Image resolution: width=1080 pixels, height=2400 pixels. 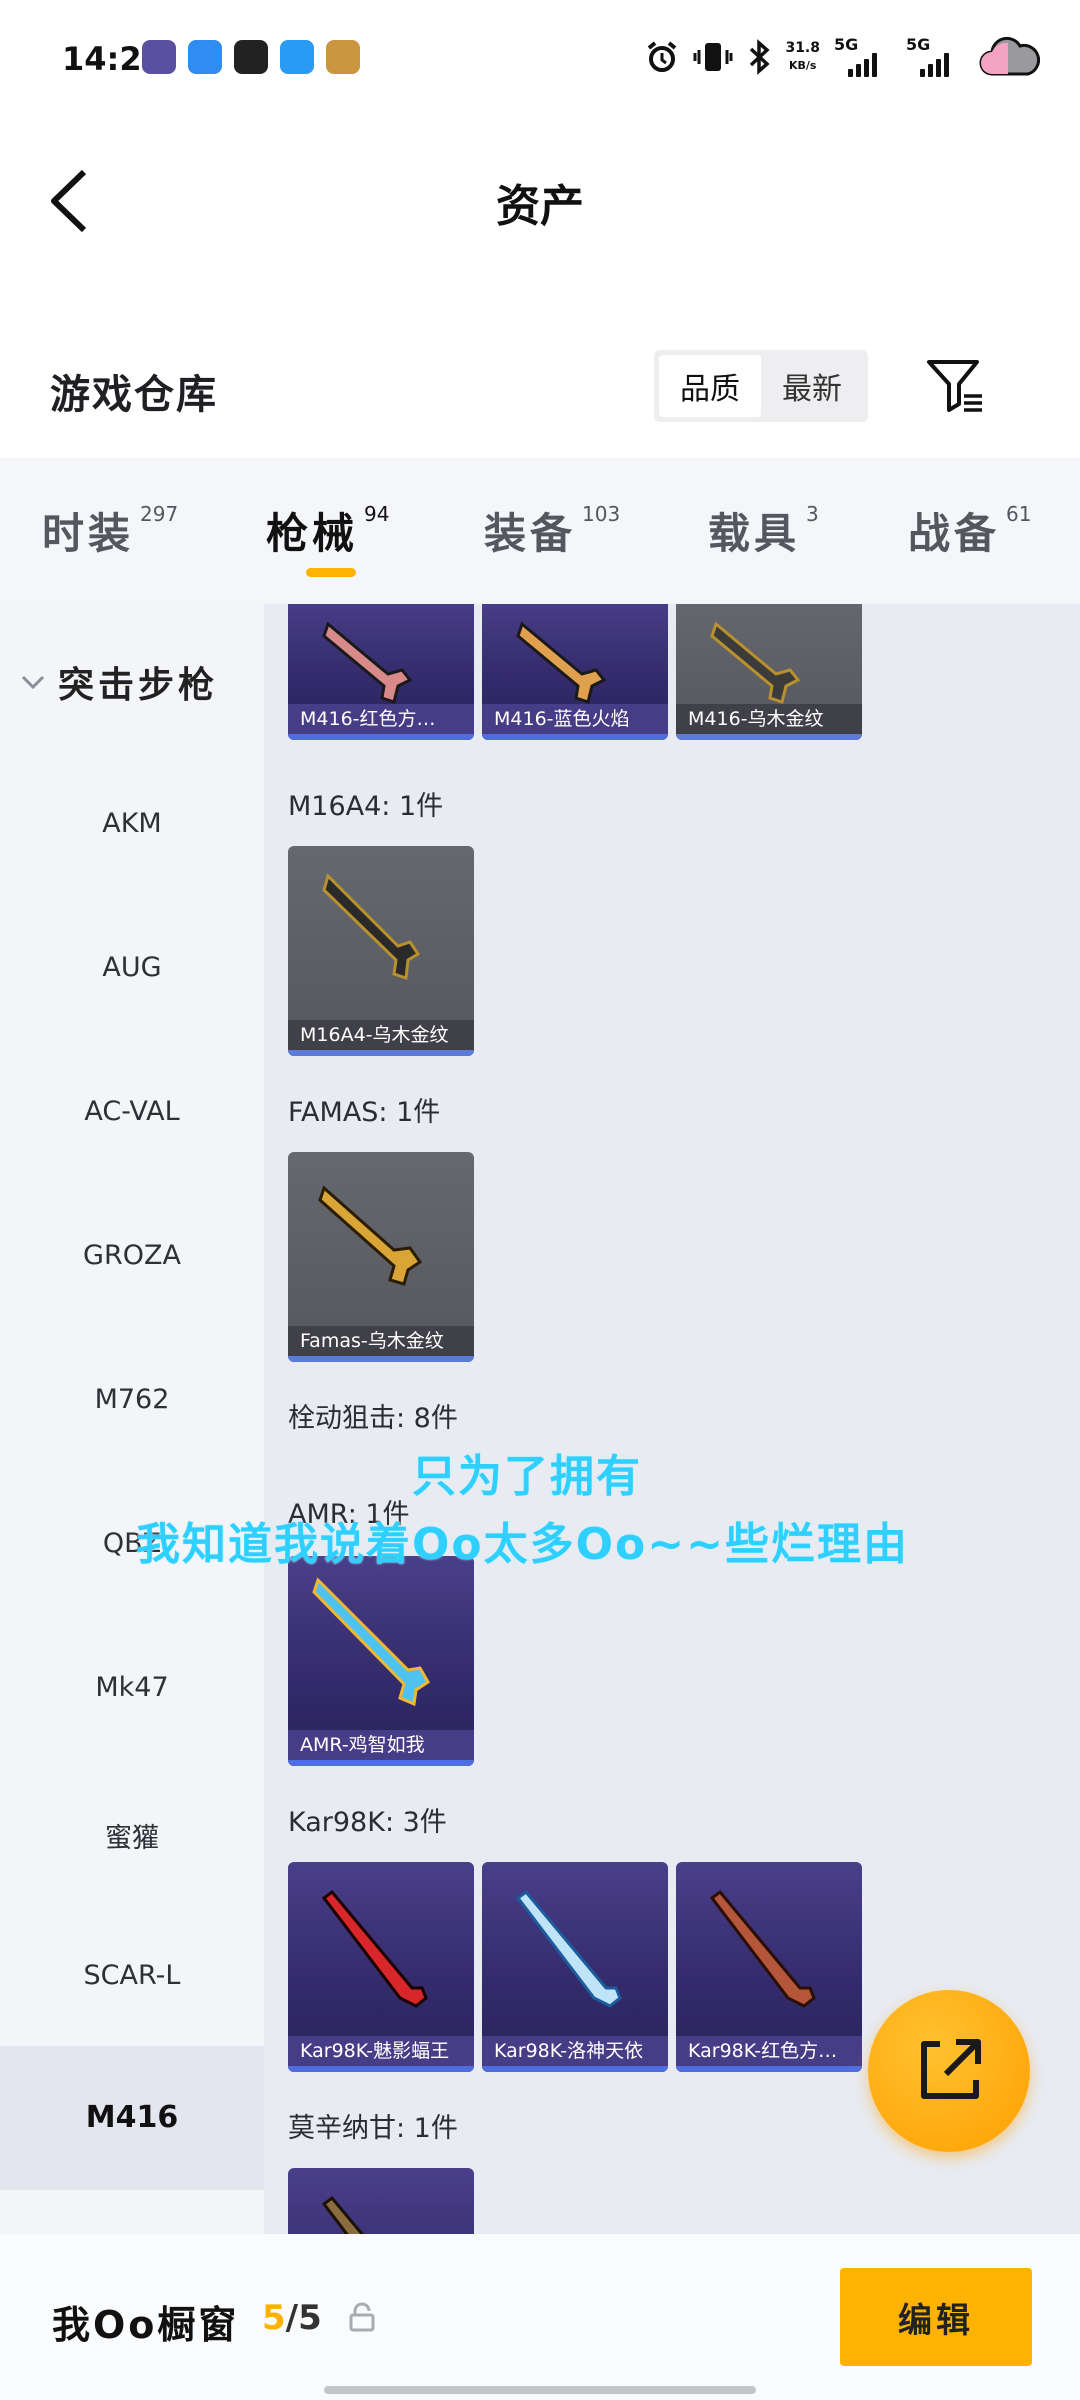 I want to click on network-speed-unit: KB/s, so click(x=802, y=65).